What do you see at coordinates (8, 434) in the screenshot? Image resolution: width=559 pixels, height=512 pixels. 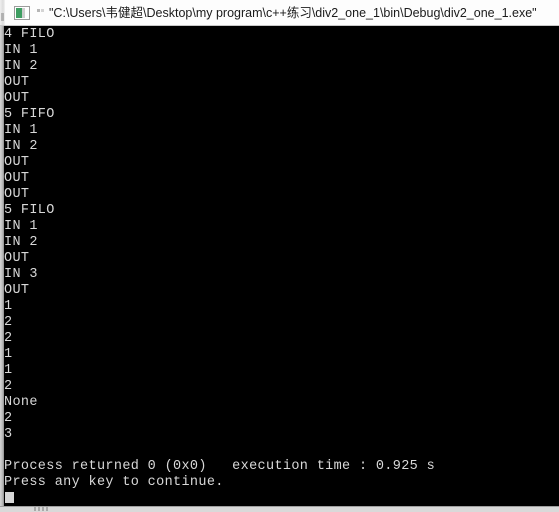 I see `console-line: 3` at bounding box center [8, 434].